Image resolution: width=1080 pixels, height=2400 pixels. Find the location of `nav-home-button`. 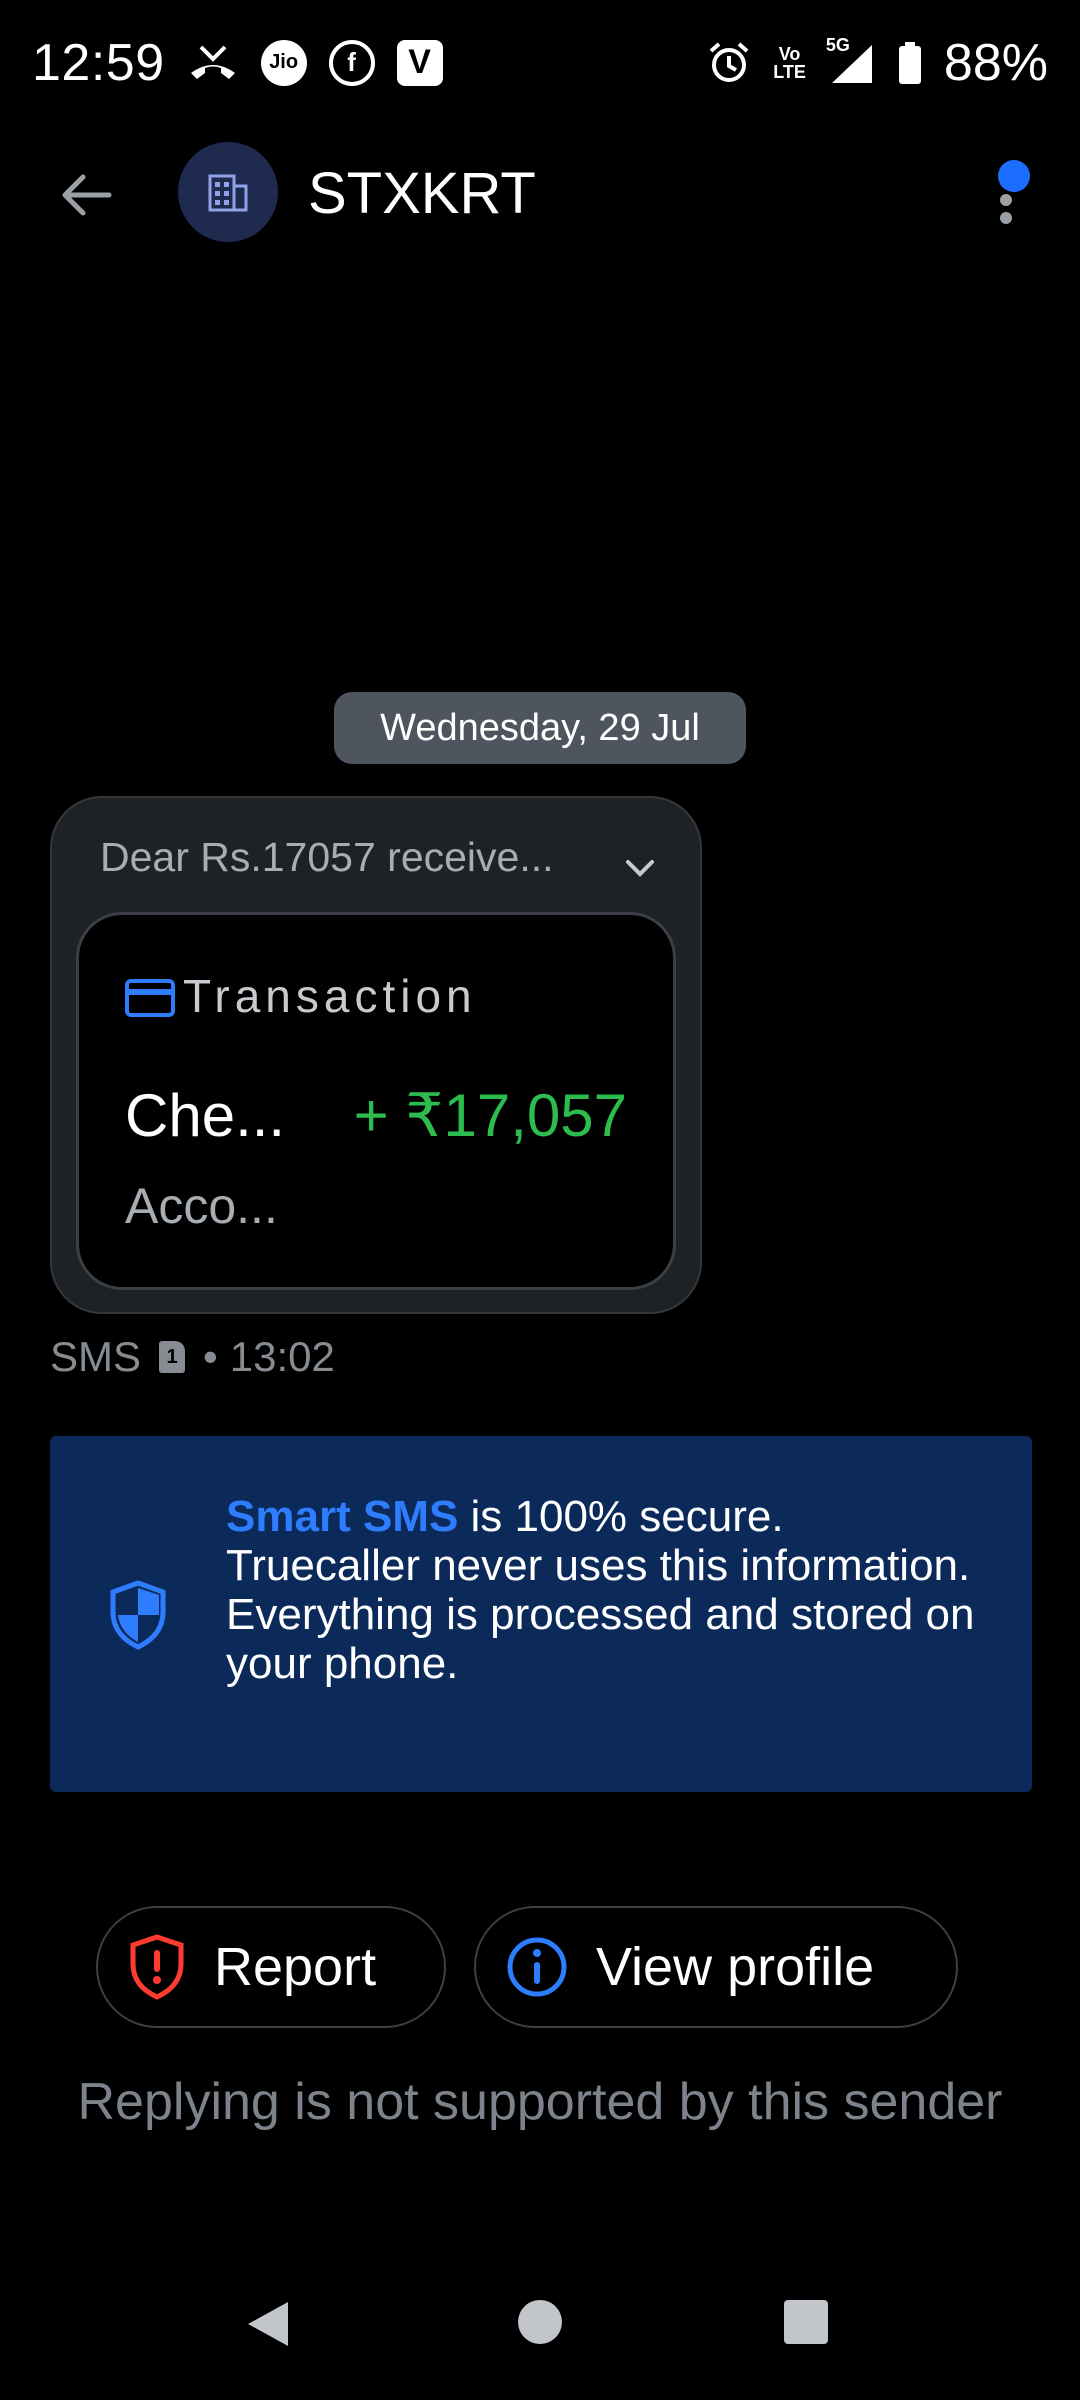

nav-home-button is located at coordinates (540, 2322).